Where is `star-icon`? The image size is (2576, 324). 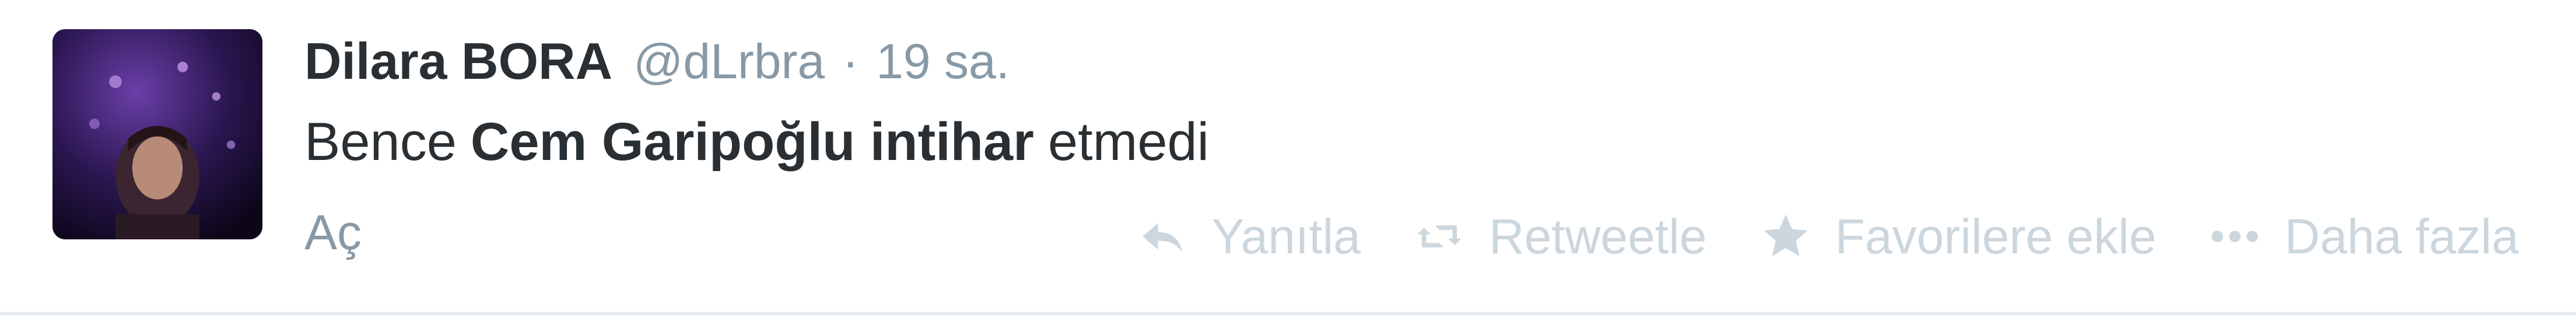
star-icon is located at coordinates (1786, 237).